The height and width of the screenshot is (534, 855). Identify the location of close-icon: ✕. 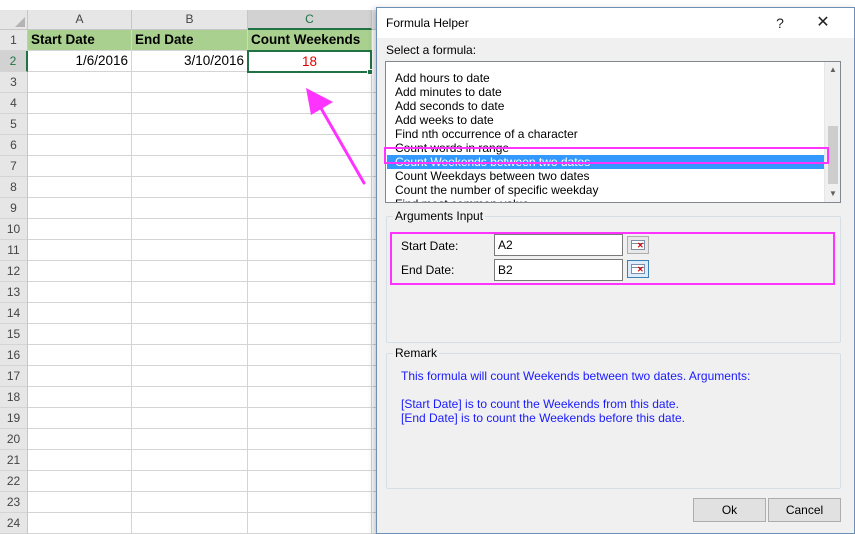
(823, 23).